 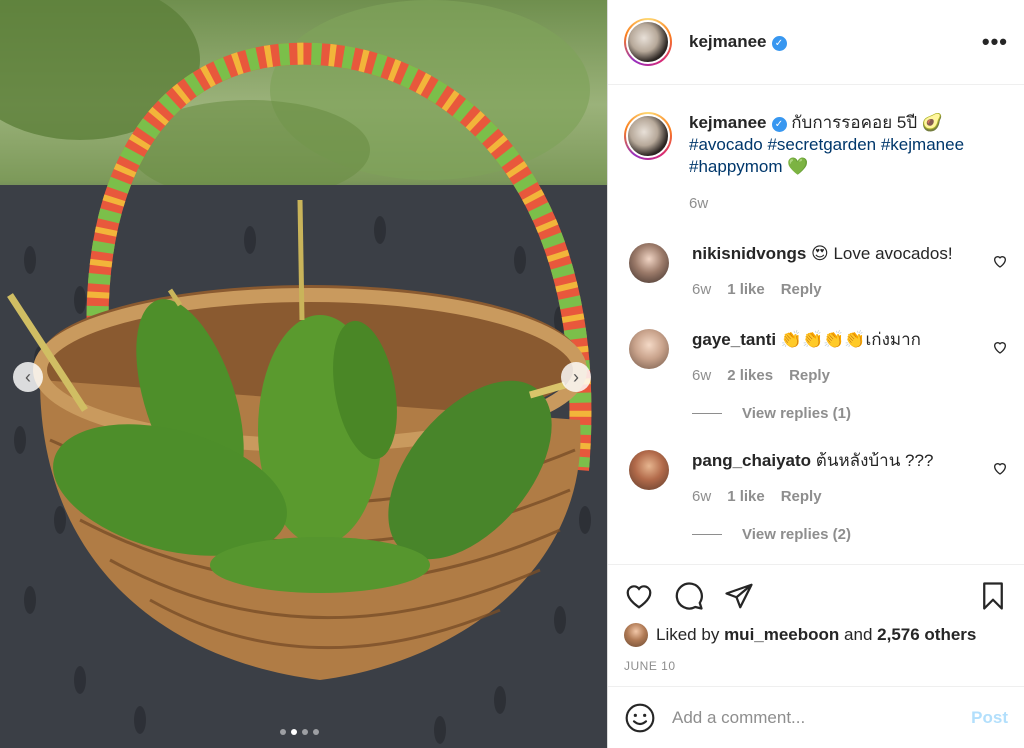 What do you see at coordinates (867, 122) in the screenshot?
I see `caption-text: กับการรอคอย 5ปี 🥑` at bounding box center [867, 122].